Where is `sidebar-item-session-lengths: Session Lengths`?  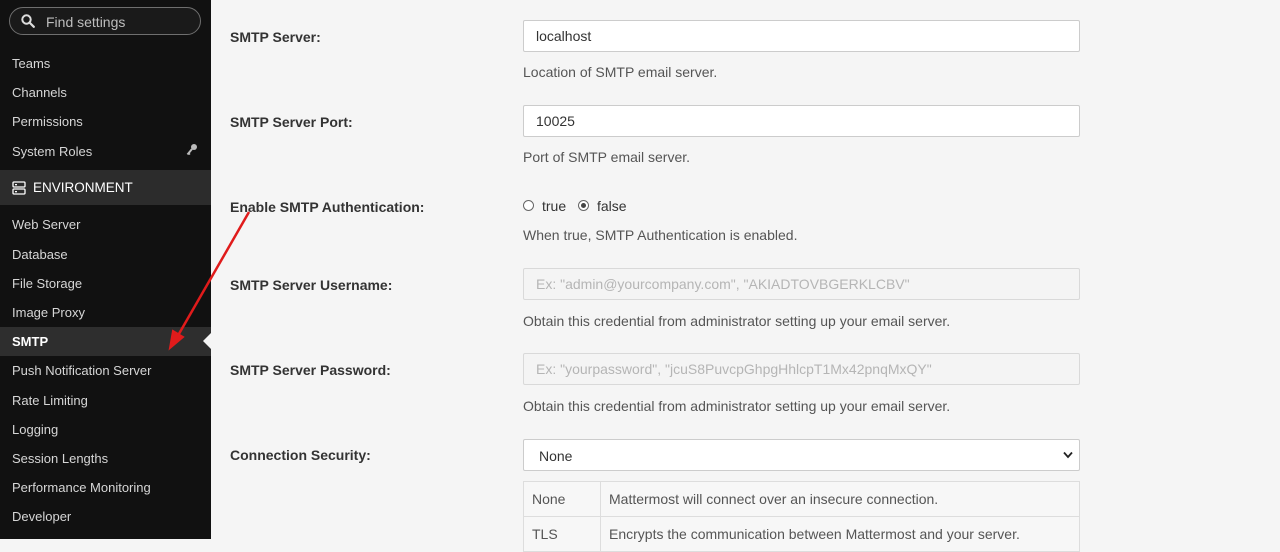 sidebar-item-session-lengths: Session Lengths is located at coordinates (105, 458).